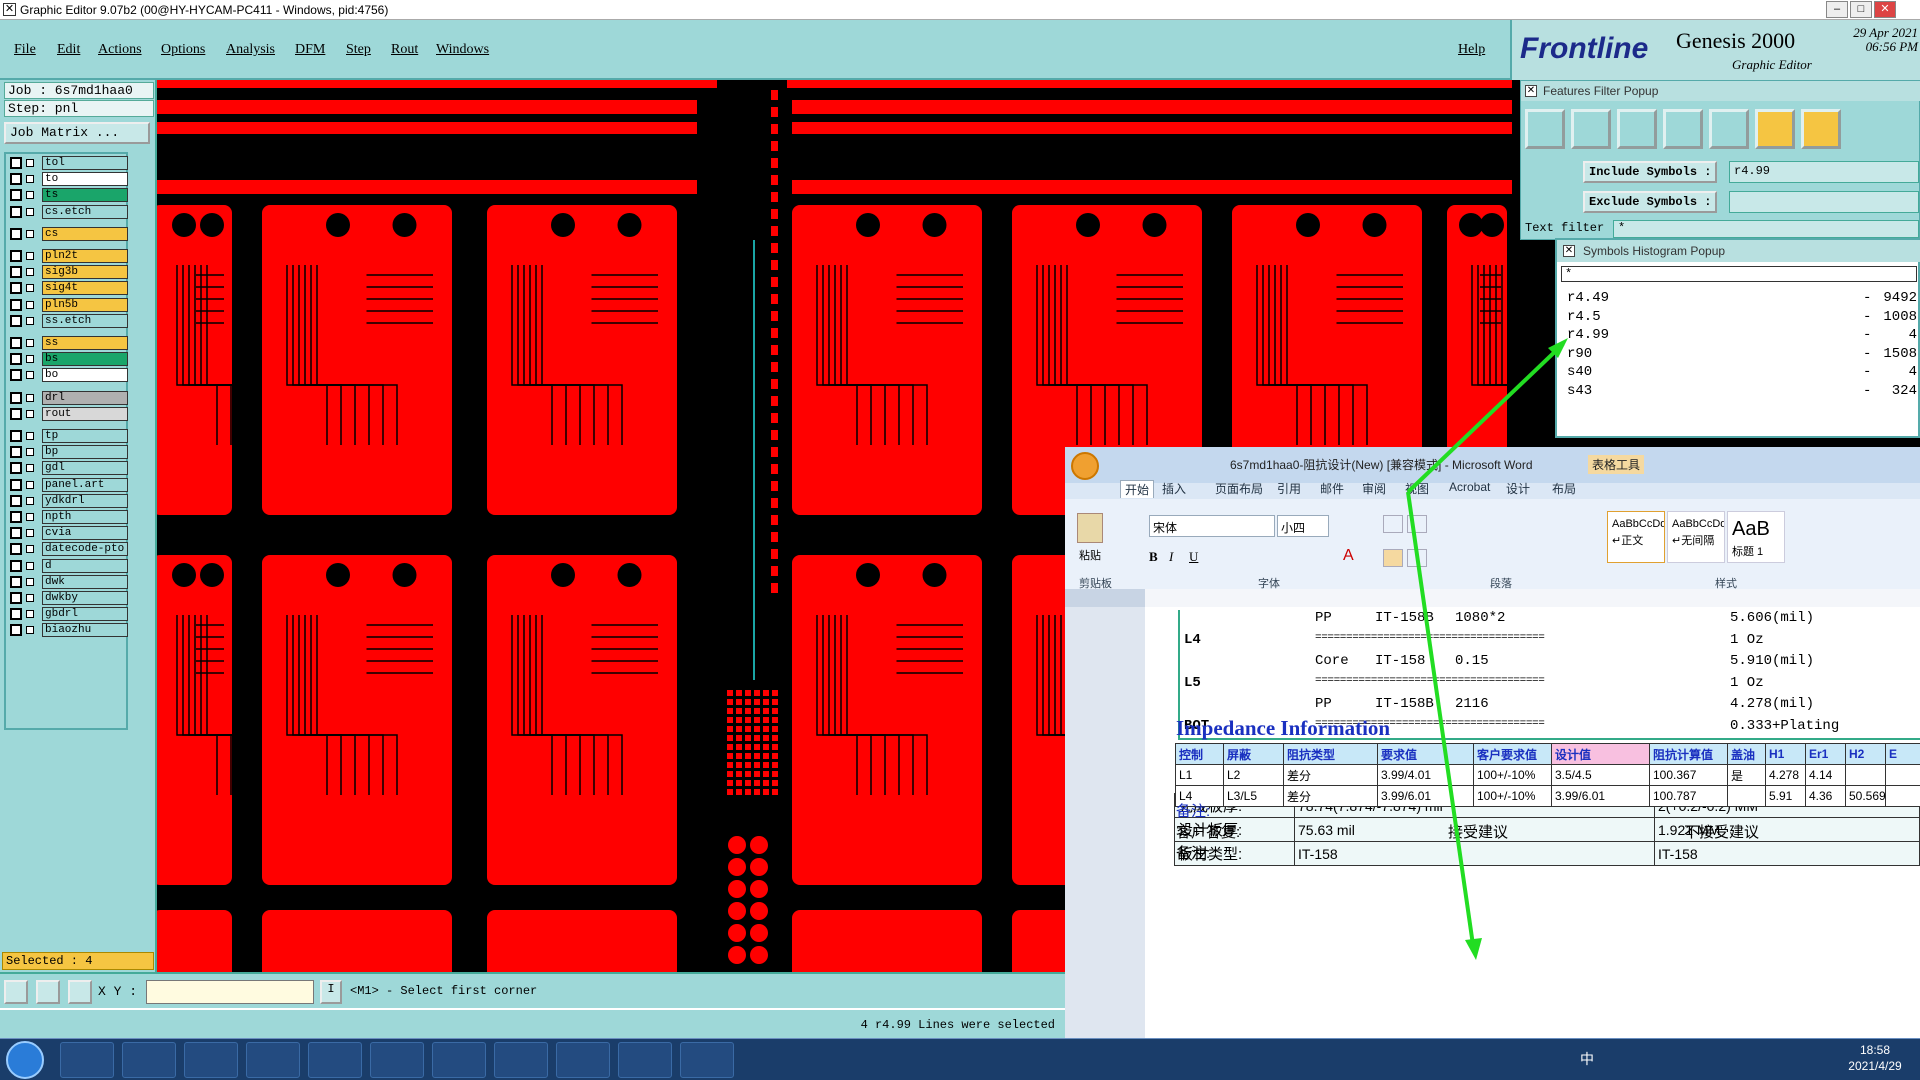  I want to click on grid-icon, so click(80, 992).